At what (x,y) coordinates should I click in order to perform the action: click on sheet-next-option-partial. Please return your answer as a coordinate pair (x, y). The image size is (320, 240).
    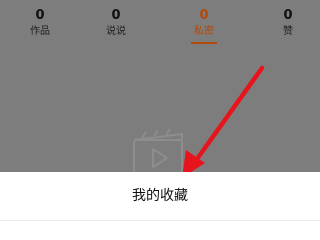
    Looking at the image, I should click on (160, 237).